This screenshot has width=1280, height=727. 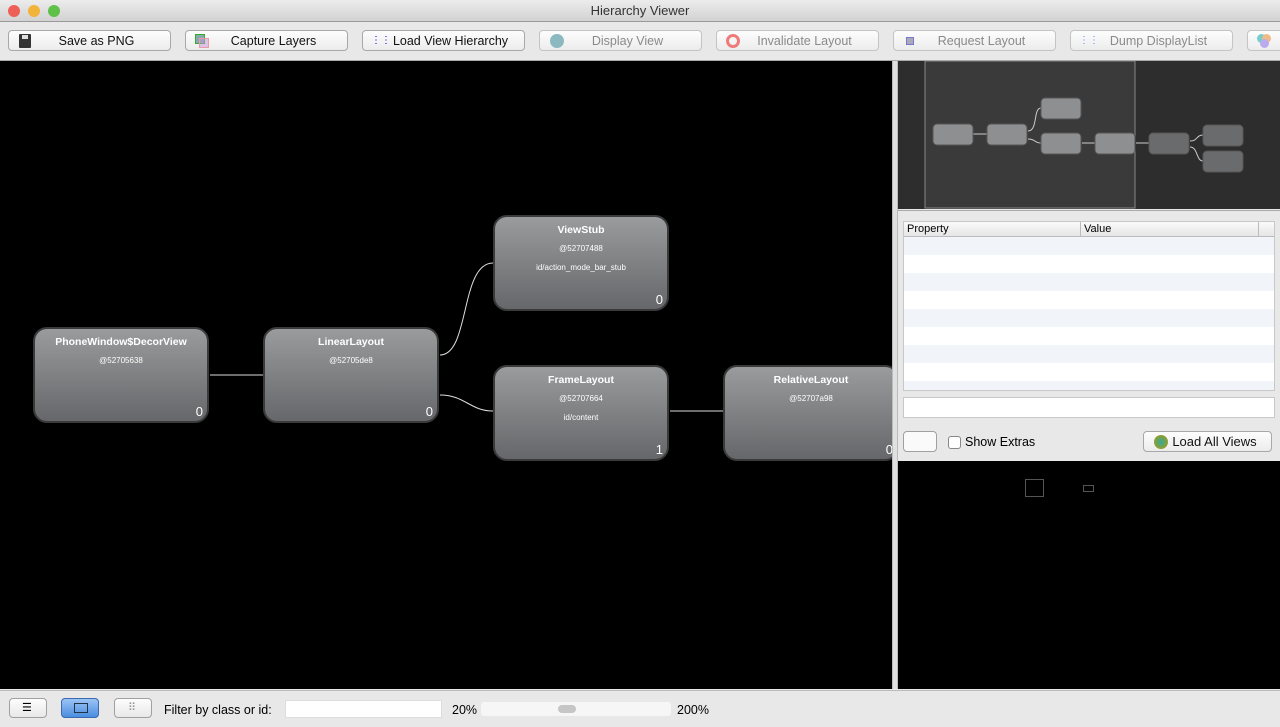 What do you see at coordinates (693, 710) in the screenshot?
I see `zoom-max-label: 200%` at bounding box center [693, 710].